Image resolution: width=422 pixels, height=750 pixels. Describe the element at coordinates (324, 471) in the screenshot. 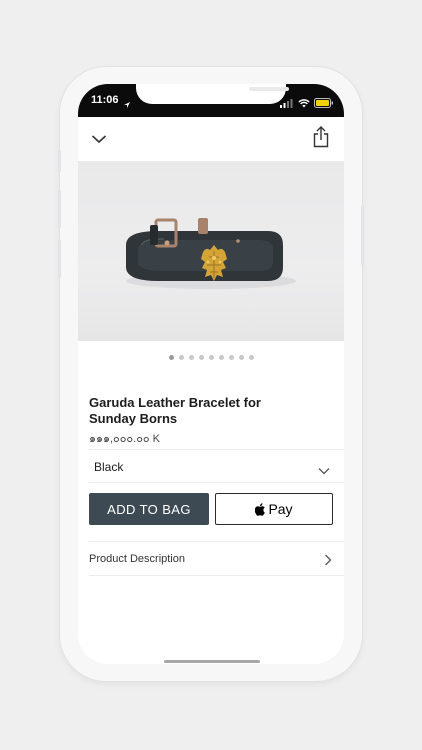

I see `chevron-down-icon` at that location.